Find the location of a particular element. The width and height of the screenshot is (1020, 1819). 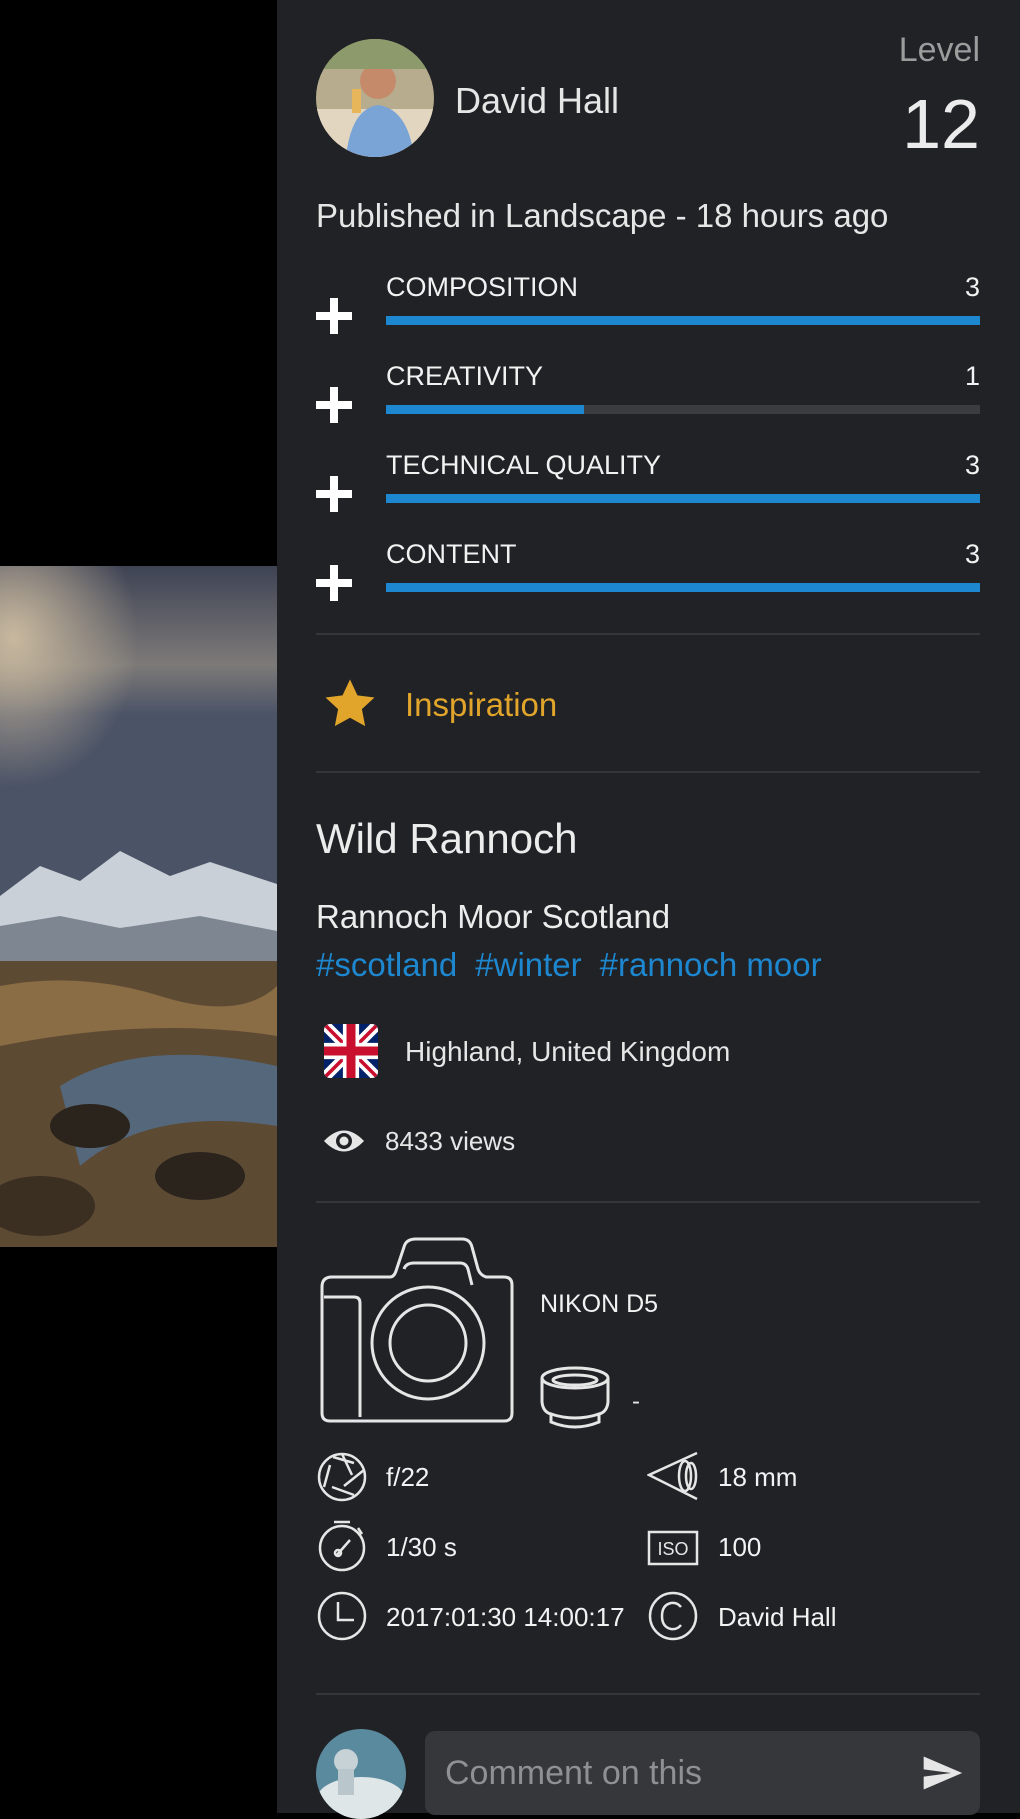

tag-list: #scotland #winter #rannoch moor is located at coordinates (578, 965).